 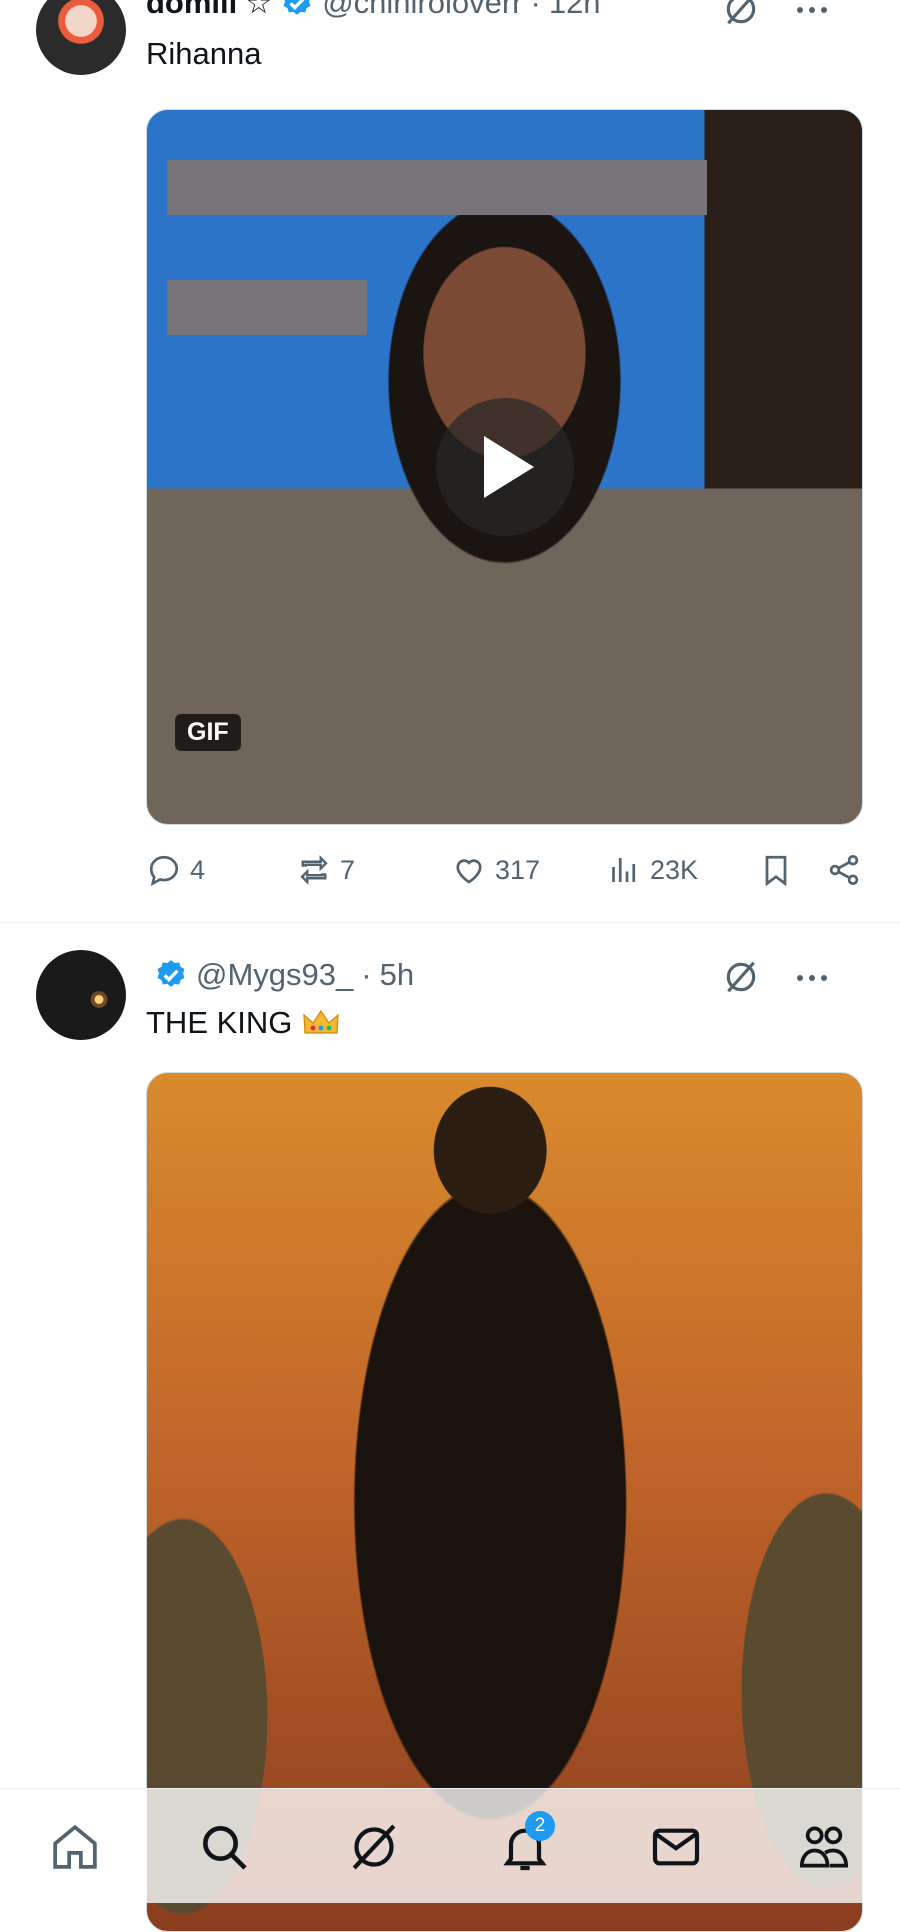 I want to click on analytics-icon, so click(x=624, y=870).